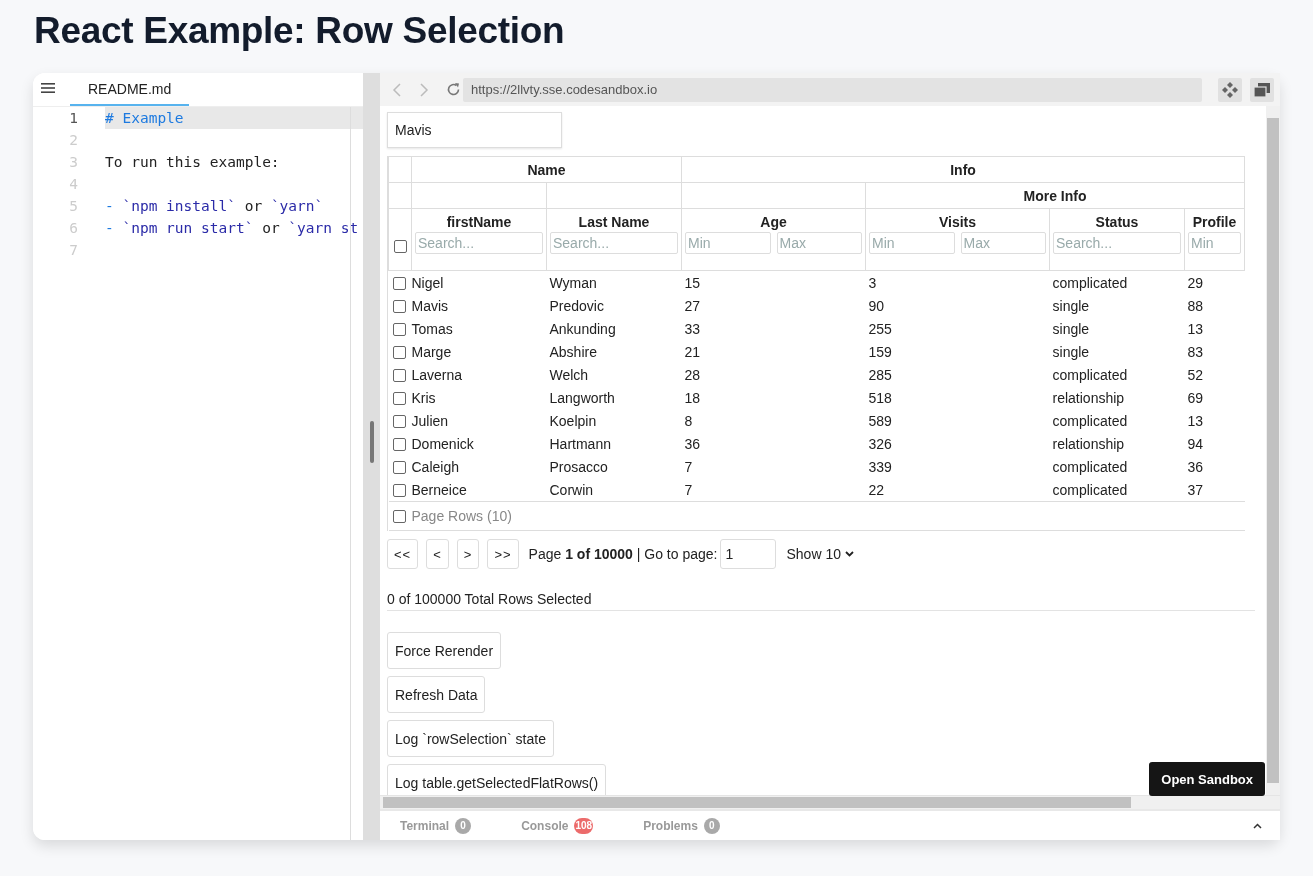 This screenshot has height=876, width=1313. Describe the element at coordinates (1195, 489) in the screenshot. I see `table-cell: 37` at that location.